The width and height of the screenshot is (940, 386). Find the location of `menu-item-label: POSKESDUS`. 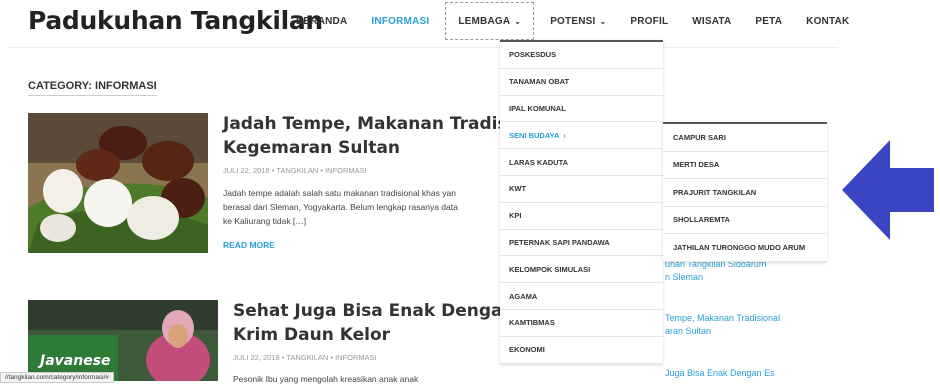

menu-item-label: POSKESDUS is located at coordinates (533, 55).